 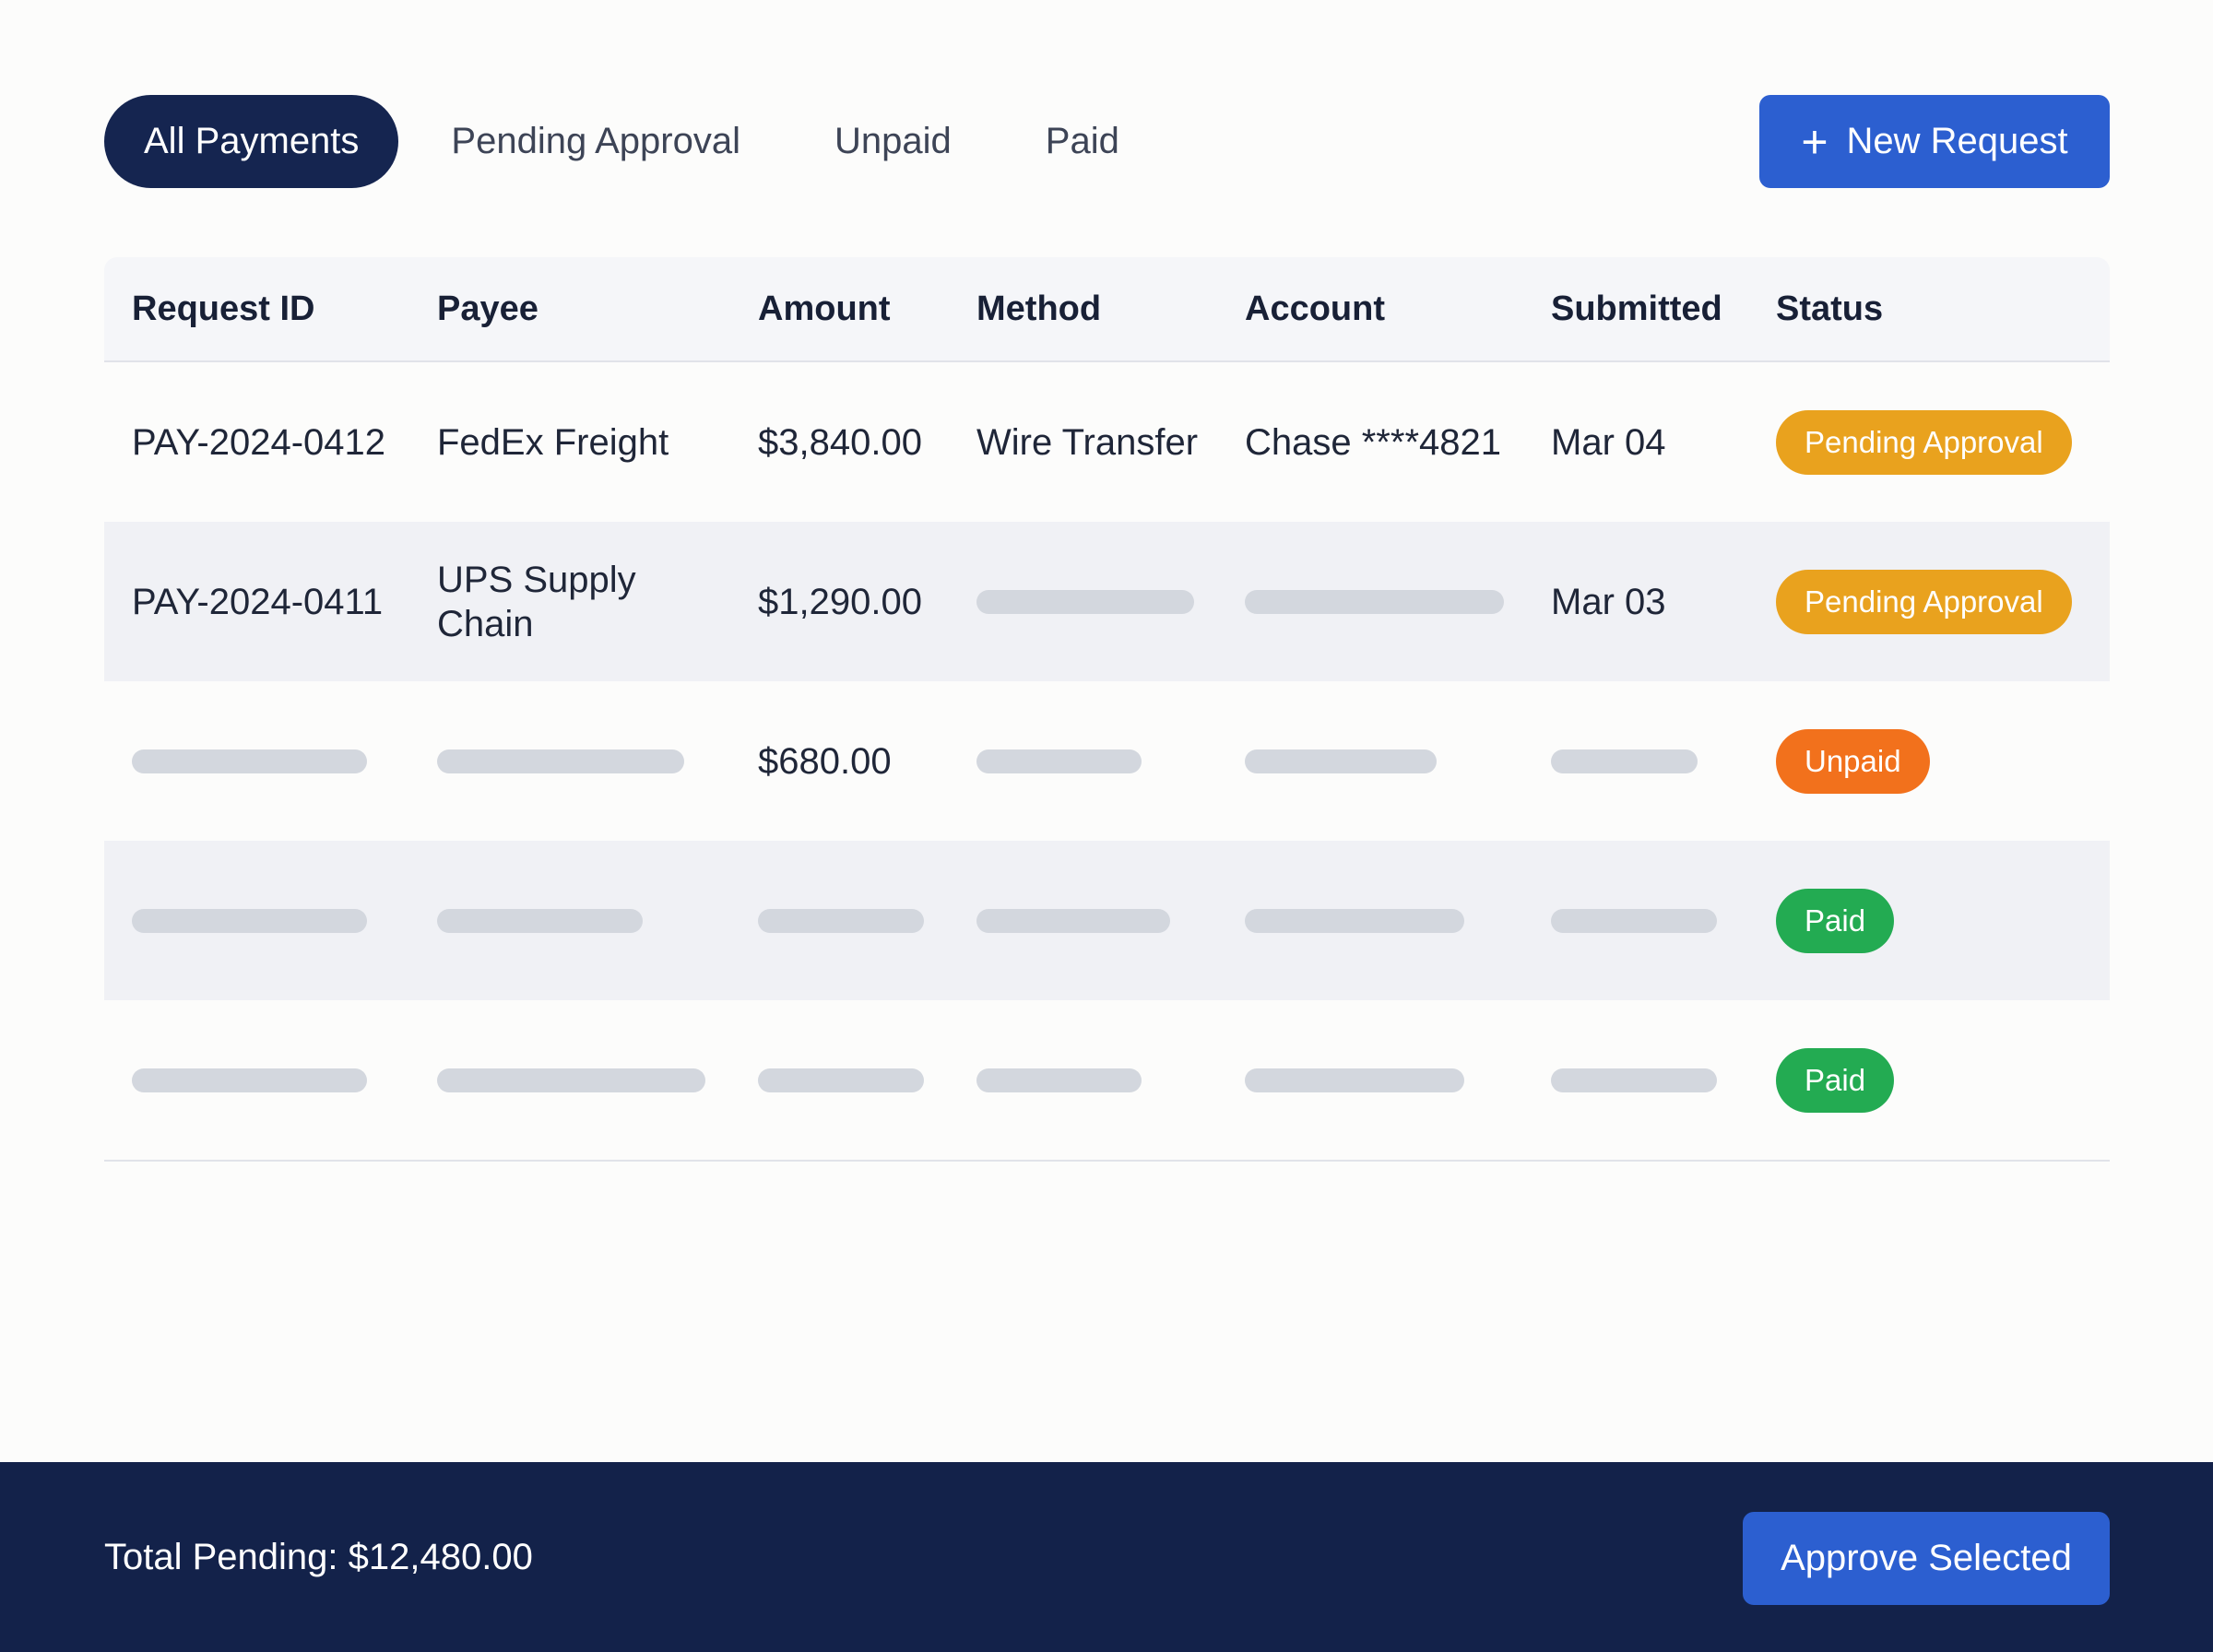 What do you see at coordinates (893, 141) in the screenshot?
I see `tab-unpaid: Unpaid` at bounding box center [893, 141].